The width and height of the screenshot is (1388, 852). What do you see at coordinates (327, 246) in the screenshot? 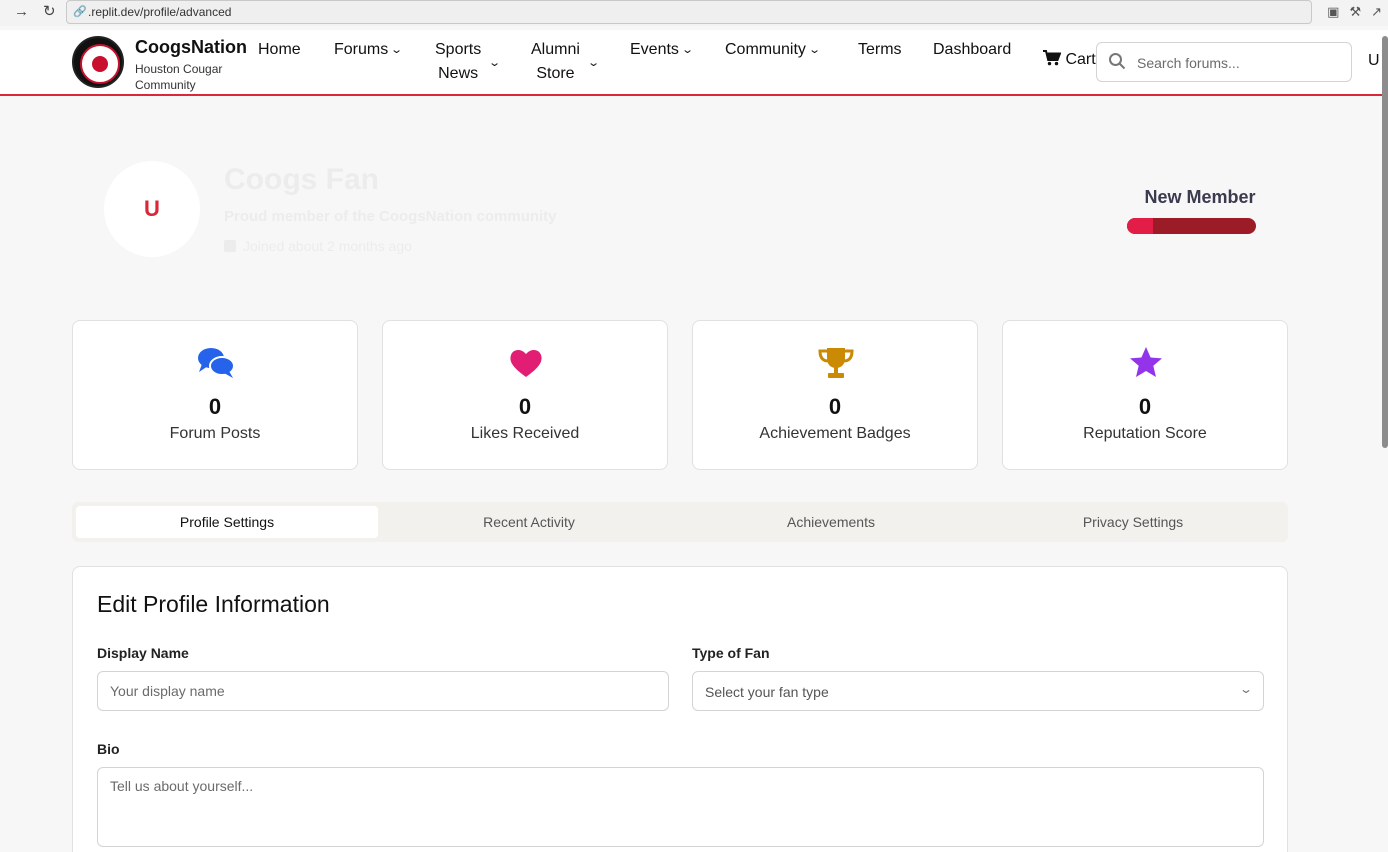
I see `profile-joined-date: Joined about 2 months ago` at bounding box center [327, 246].